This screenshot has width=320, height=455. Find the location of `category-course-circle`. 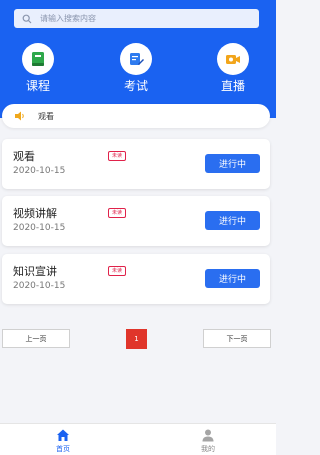

category-course-circle is located at coordinates (38, 59).